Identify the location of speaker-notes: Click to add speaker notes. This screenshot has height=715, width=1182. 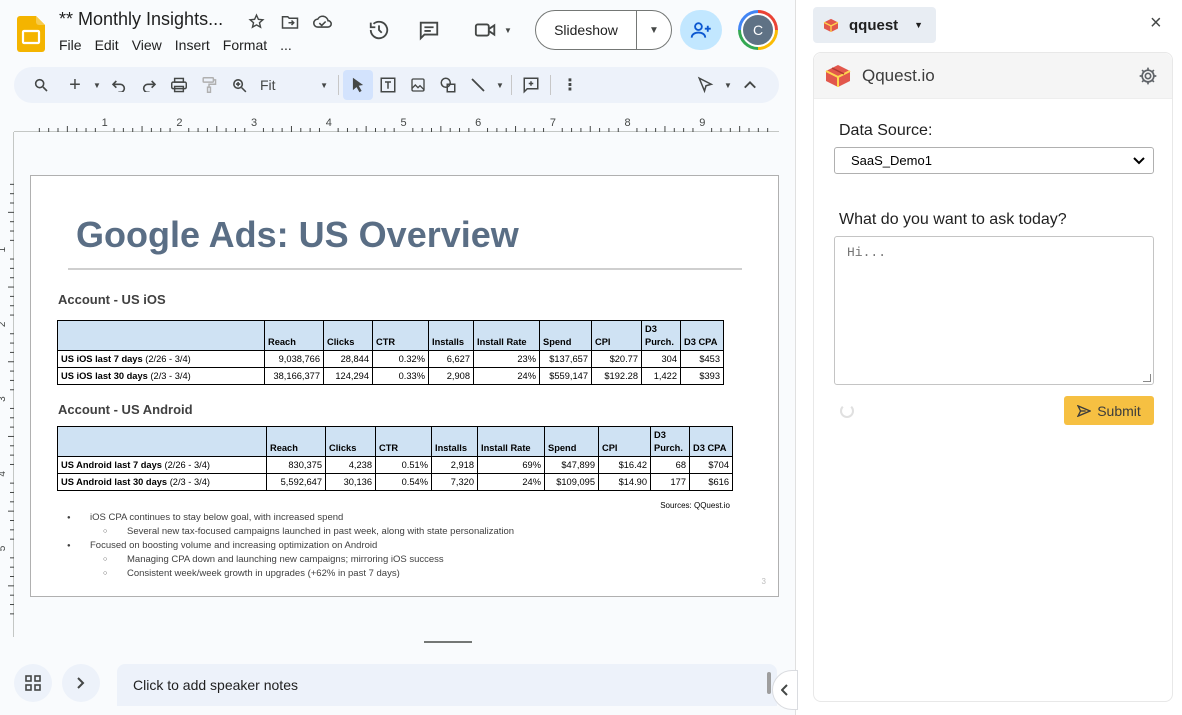
(447, 685).